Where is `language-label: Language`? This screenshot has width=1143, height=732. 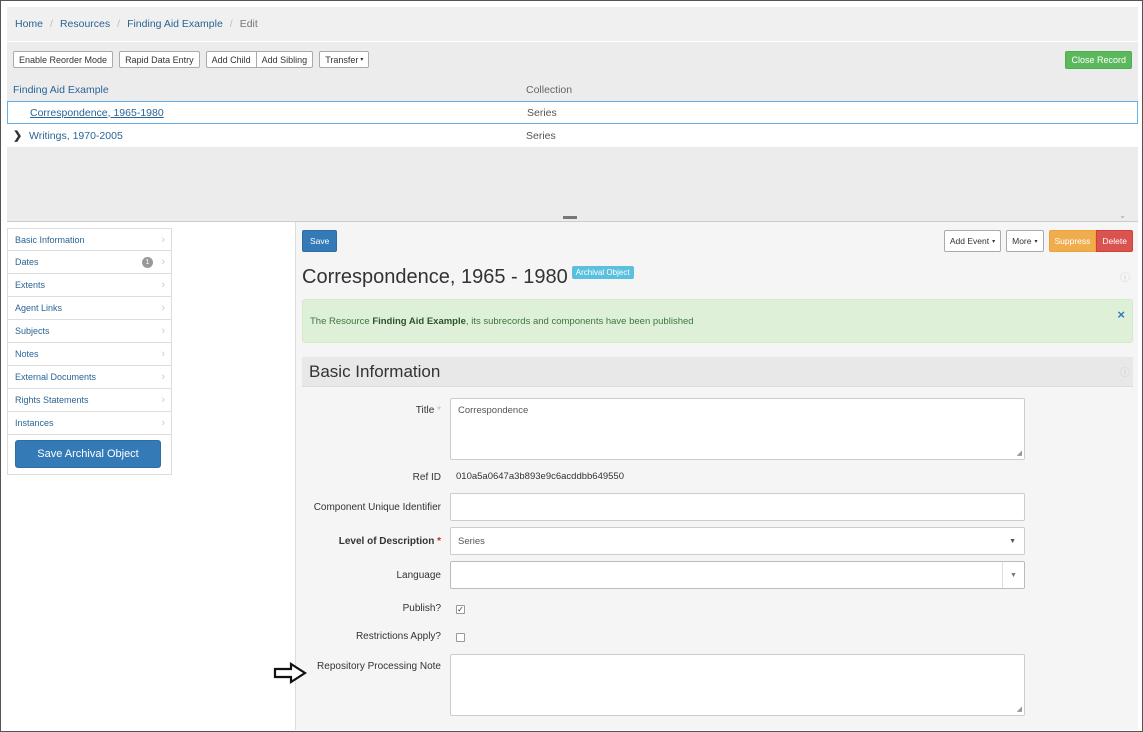 language-label: Language is located at coordinates (419, 575).